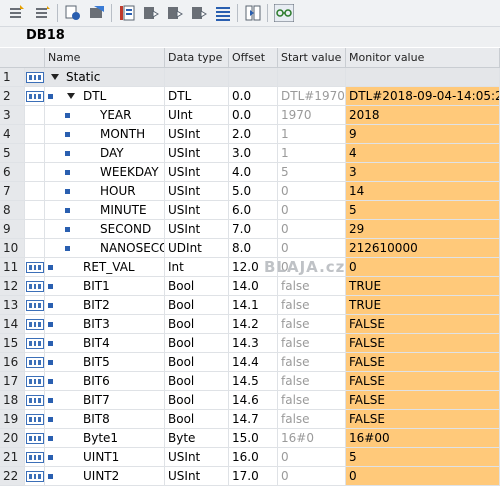 This screenshot has width=500, height=486. What do you see at coordinates (17, 13) in the screenshot?
I see `insert-row-icon` at bounding box center [17, 13].